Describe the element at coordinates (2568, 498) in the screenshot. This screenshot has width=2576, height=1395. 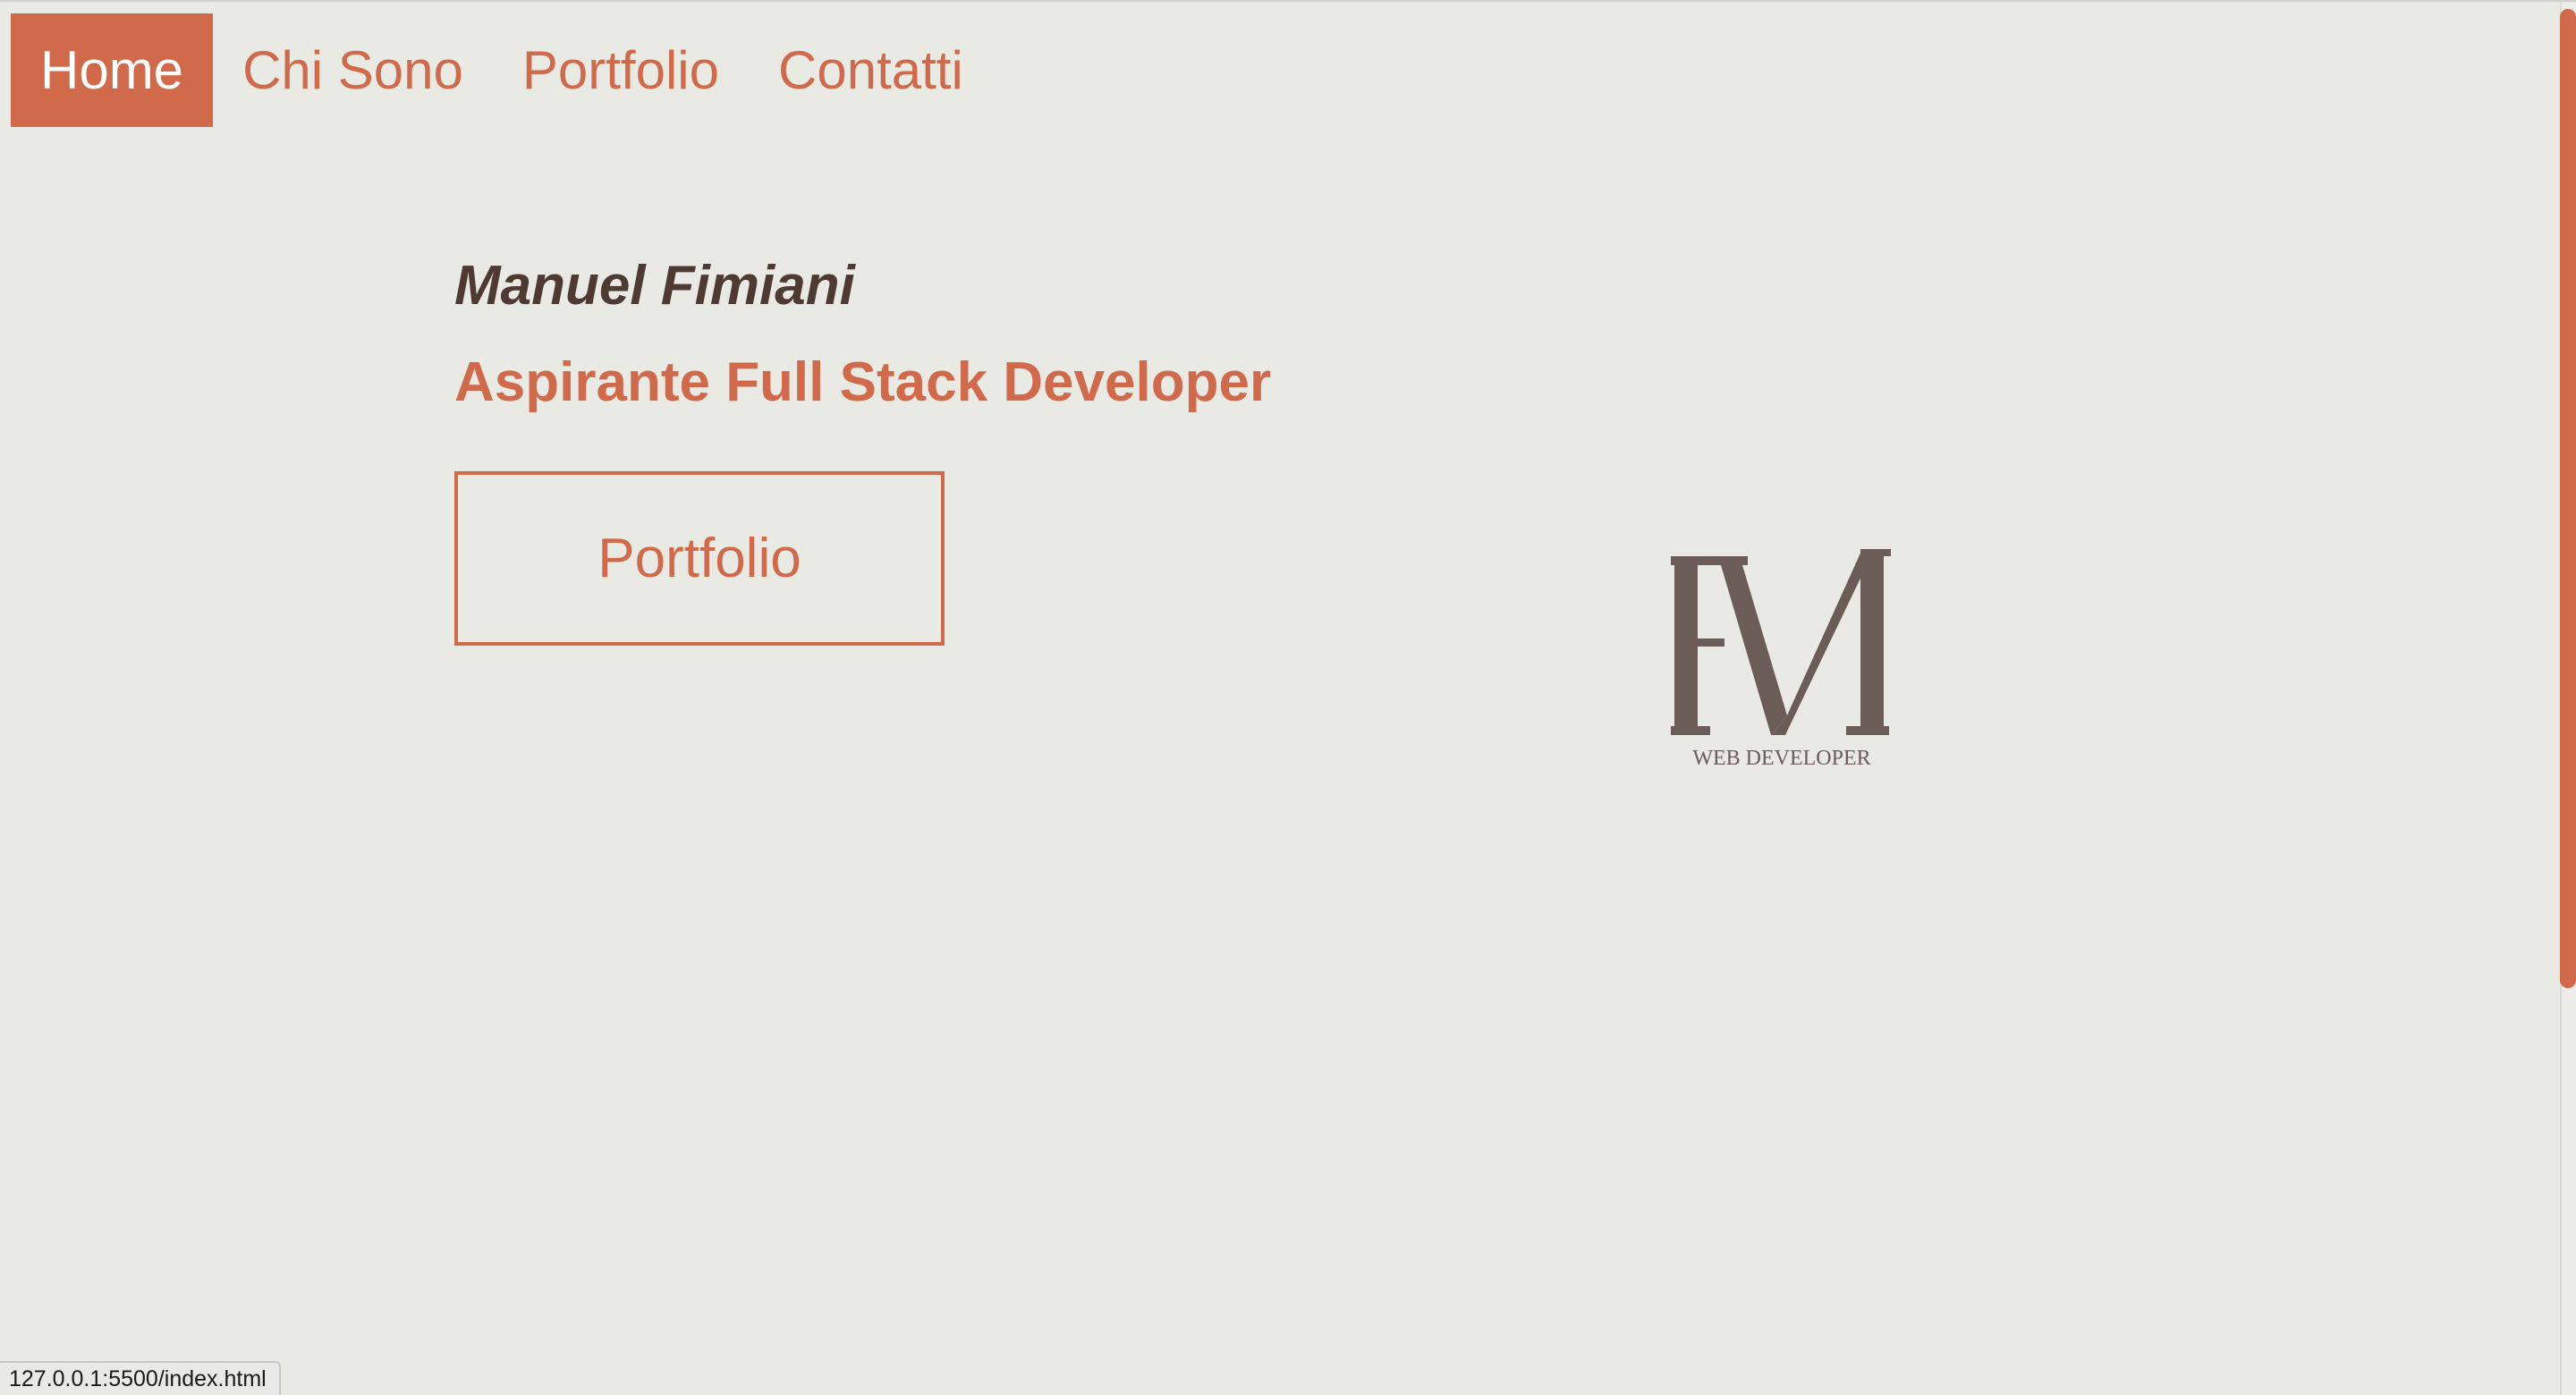
I see `scrollbar-thumb` at that location.